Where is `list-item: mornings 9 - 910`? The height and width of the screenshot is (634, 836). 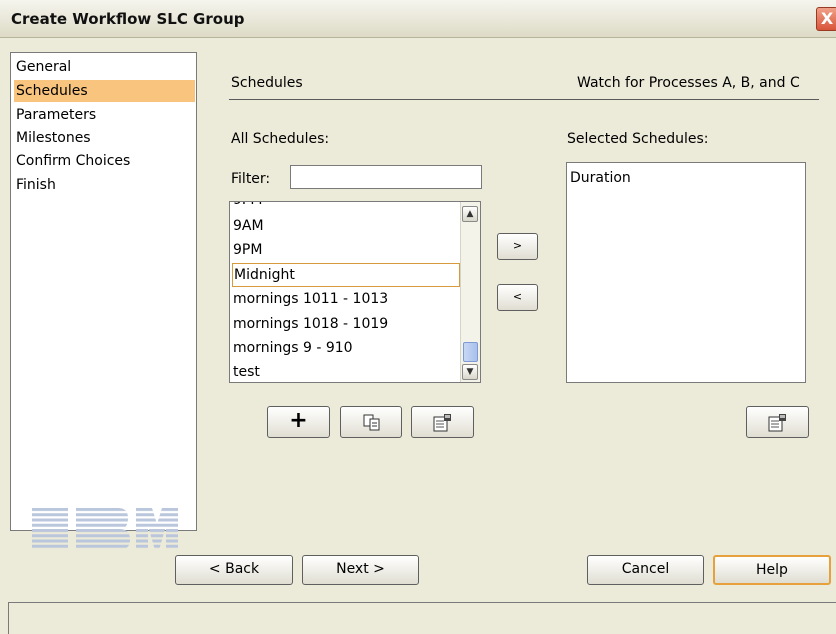
list-item: mornings 9 - 910 is located at coordinates (346, 348).